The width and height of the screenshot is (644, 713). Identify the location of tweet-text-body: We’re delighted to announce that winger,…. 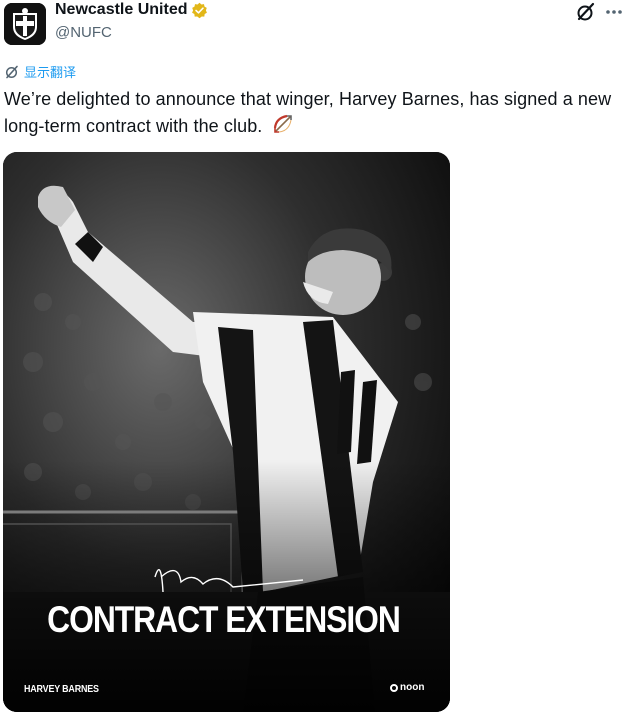
(308, 112).